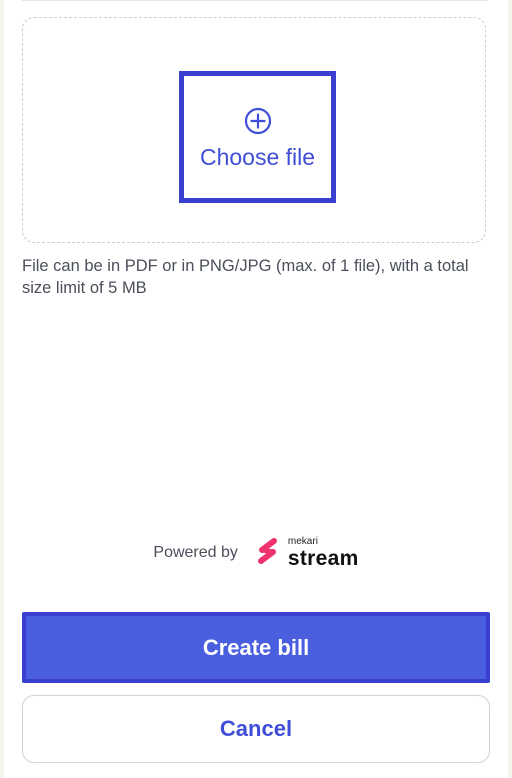 The image size is (512, 778). What do you see at coordinates (302, 541) in the screenshot?
I see `brand-small-text: mekari` at bounding box center [302, 541].